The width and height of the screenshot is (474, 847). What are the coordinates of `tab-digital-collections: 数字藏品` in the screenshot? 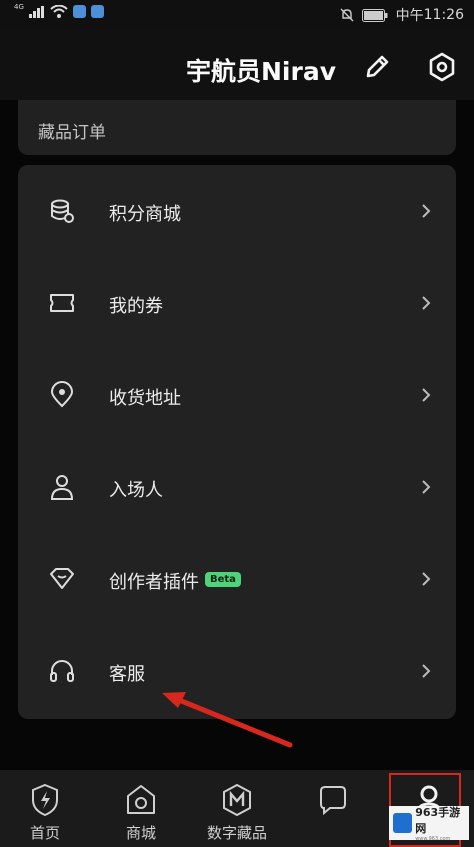 It's located at (237, 808).